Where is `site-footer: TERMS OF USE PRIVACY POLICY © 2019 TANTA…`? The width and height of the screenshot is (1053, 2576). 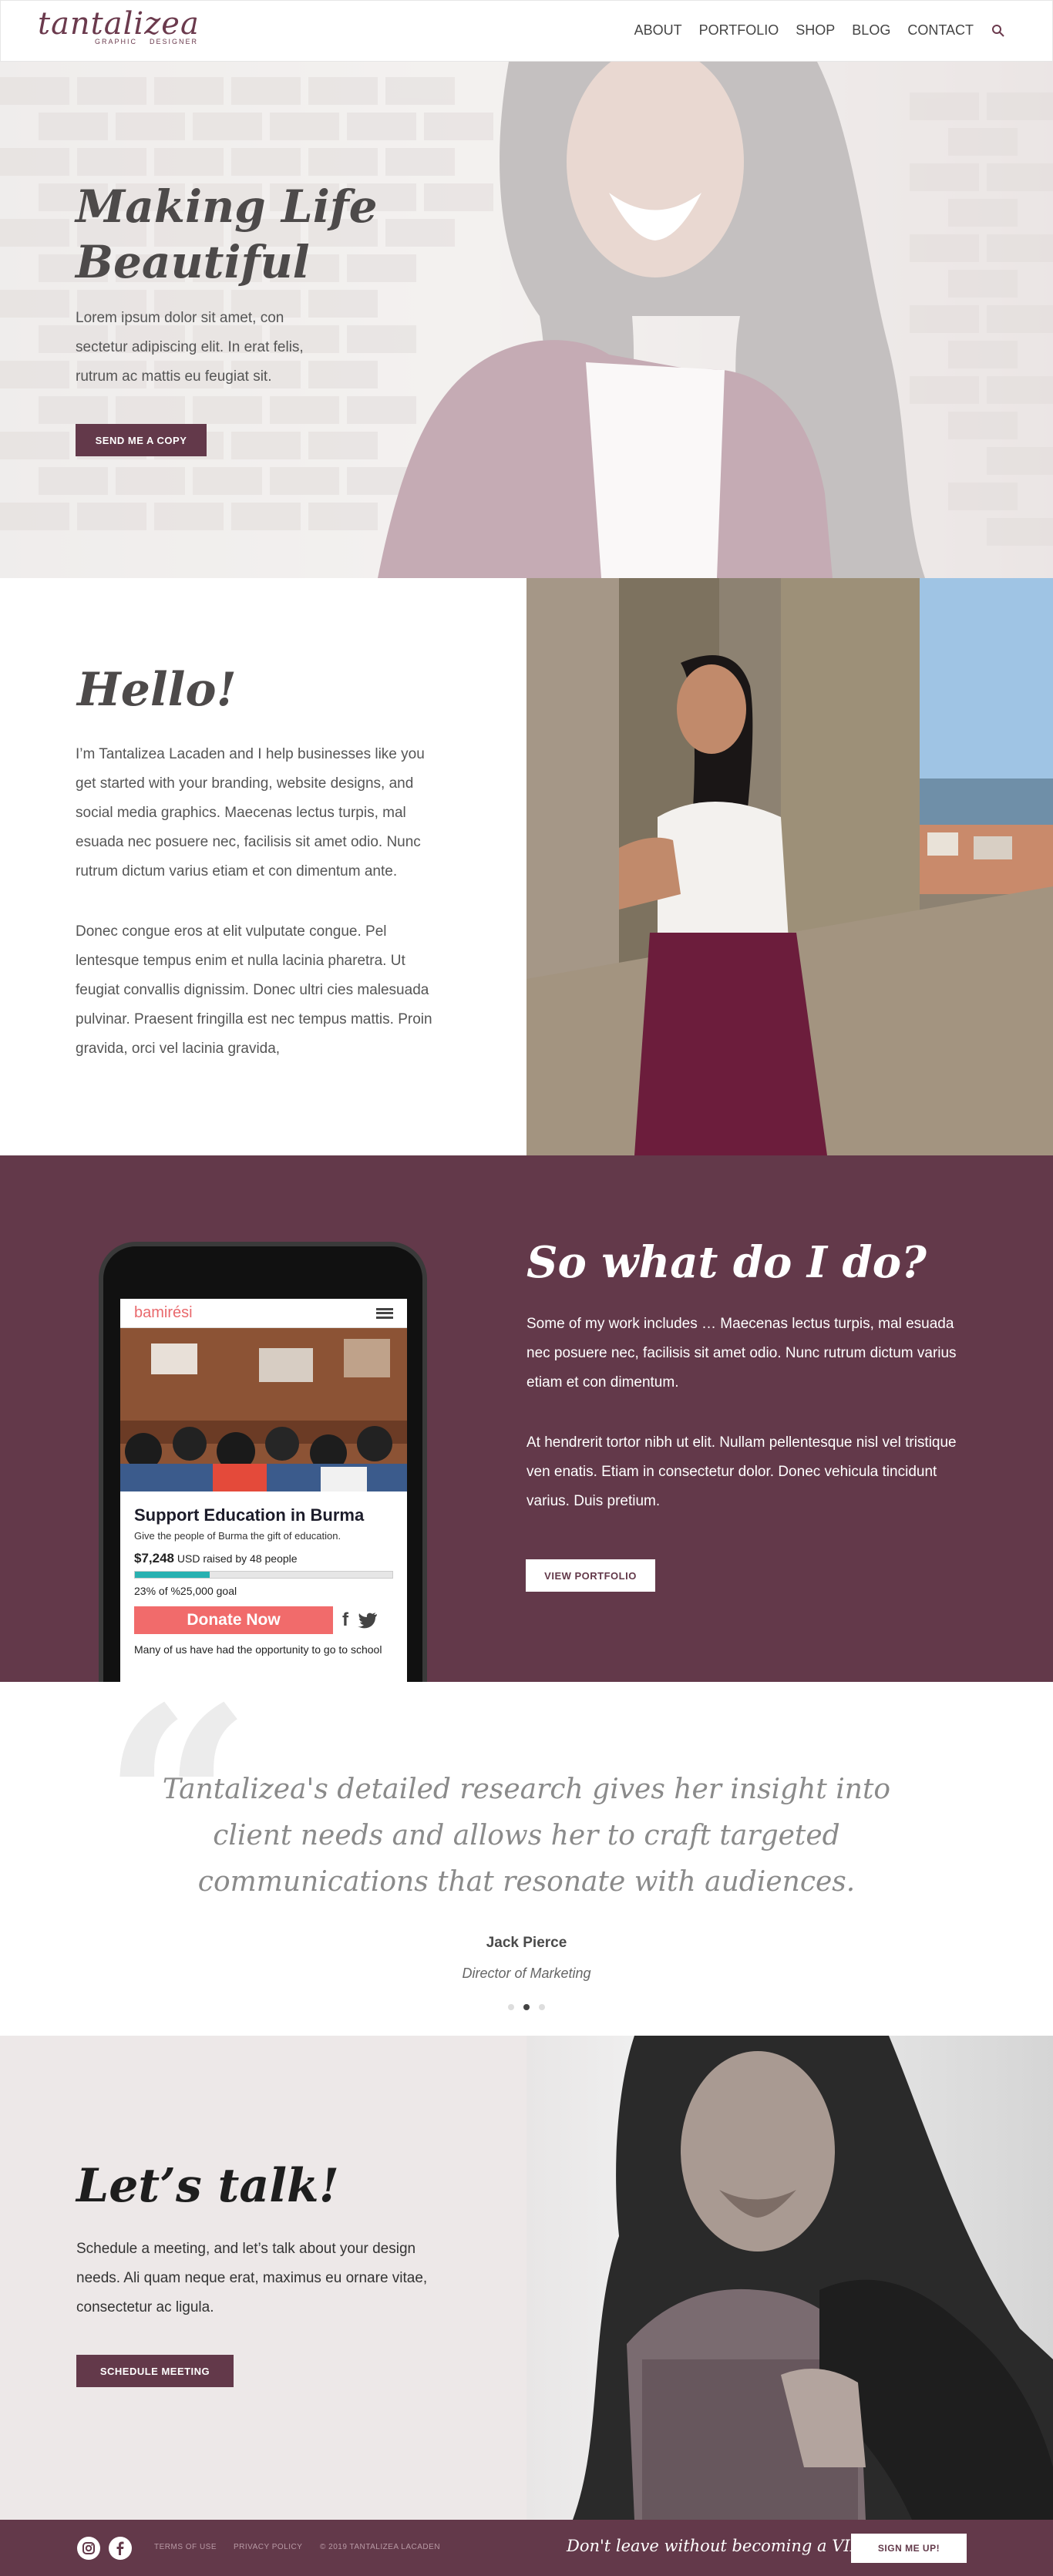
site-footer: TERMS OF USE PRIVACY POLICY © 2019 TANTA… is located at coordinates (526, 2548).